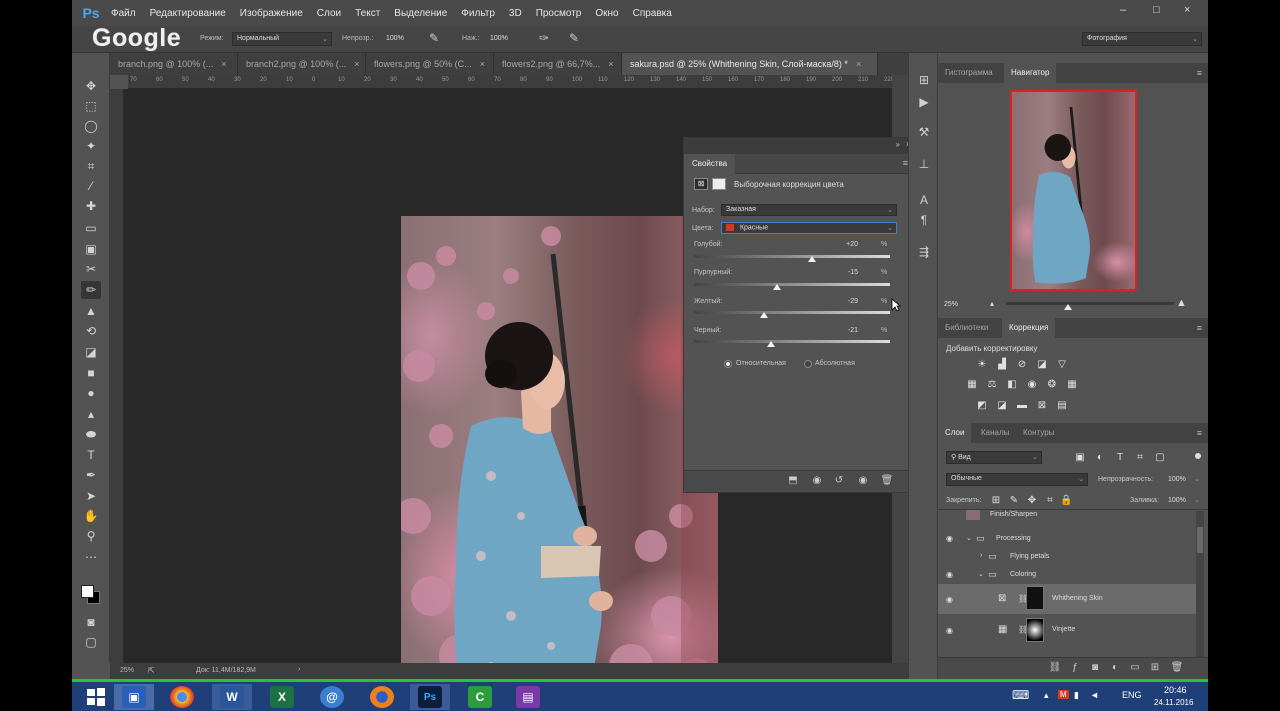 This screenshot has height=711, width=1280. Describe the element at coordinates (559, 13) in the screenshot. I see `menu-view: Просмотр` at that location.